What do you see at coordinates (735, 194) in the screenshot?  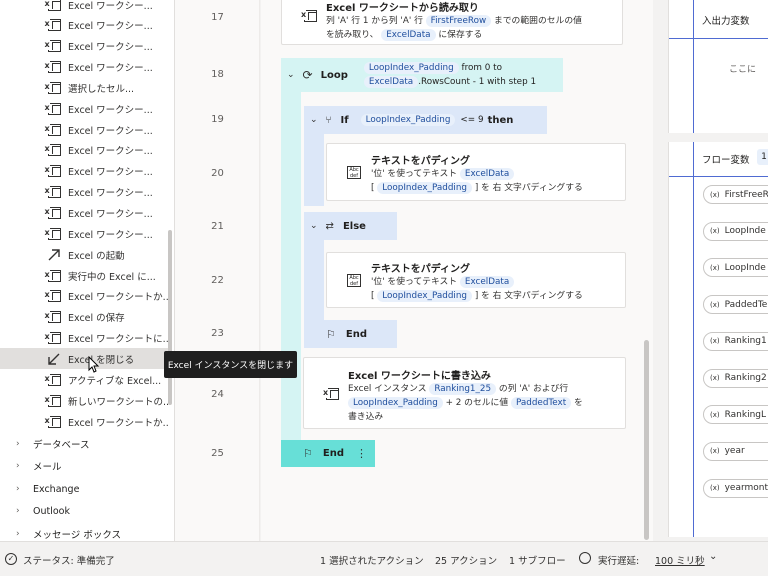 I see `flow-variable-item: (x) FirstFreeR` at bounding box center [735, 194].